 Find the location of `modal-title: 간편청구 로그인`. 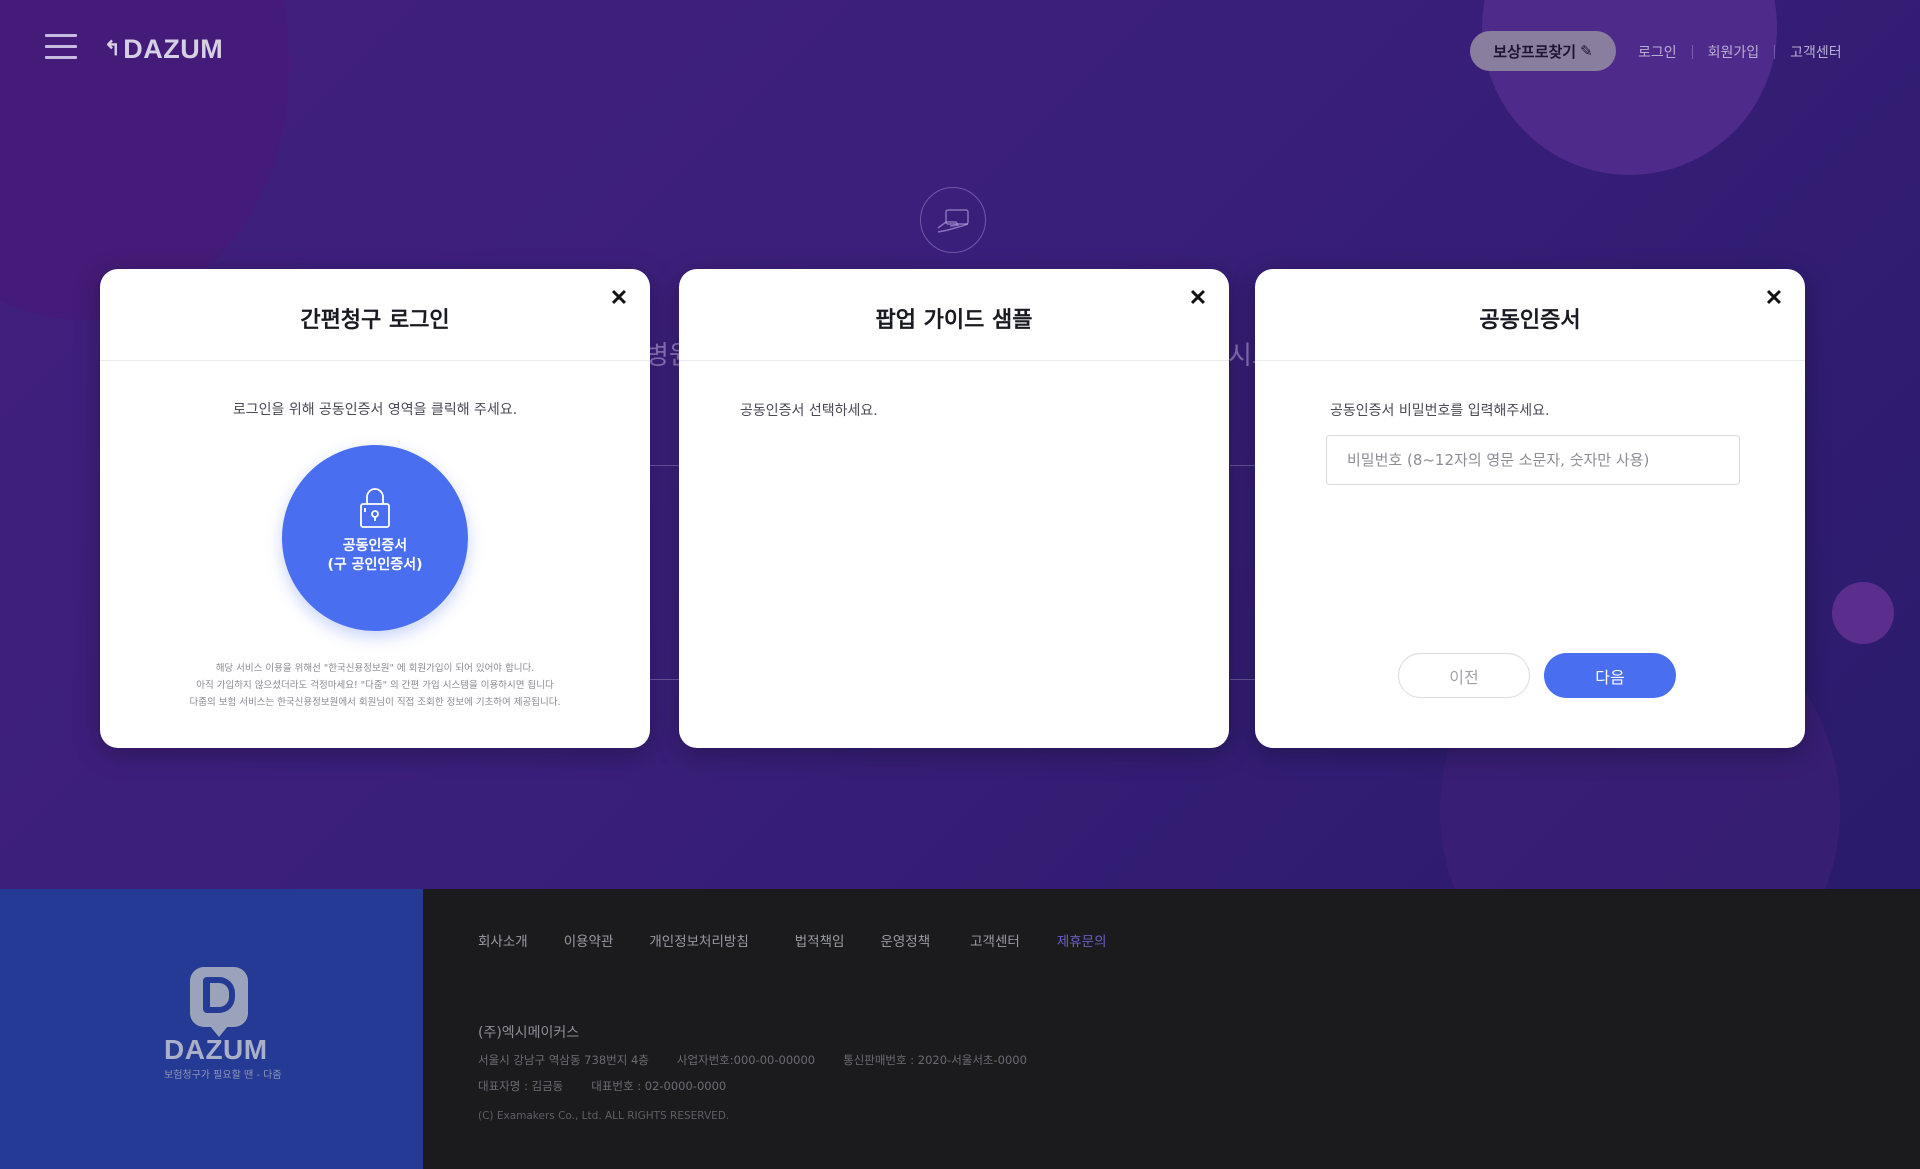

modal-title: 간편청구 로그인 is located at coordinates (375, 320).